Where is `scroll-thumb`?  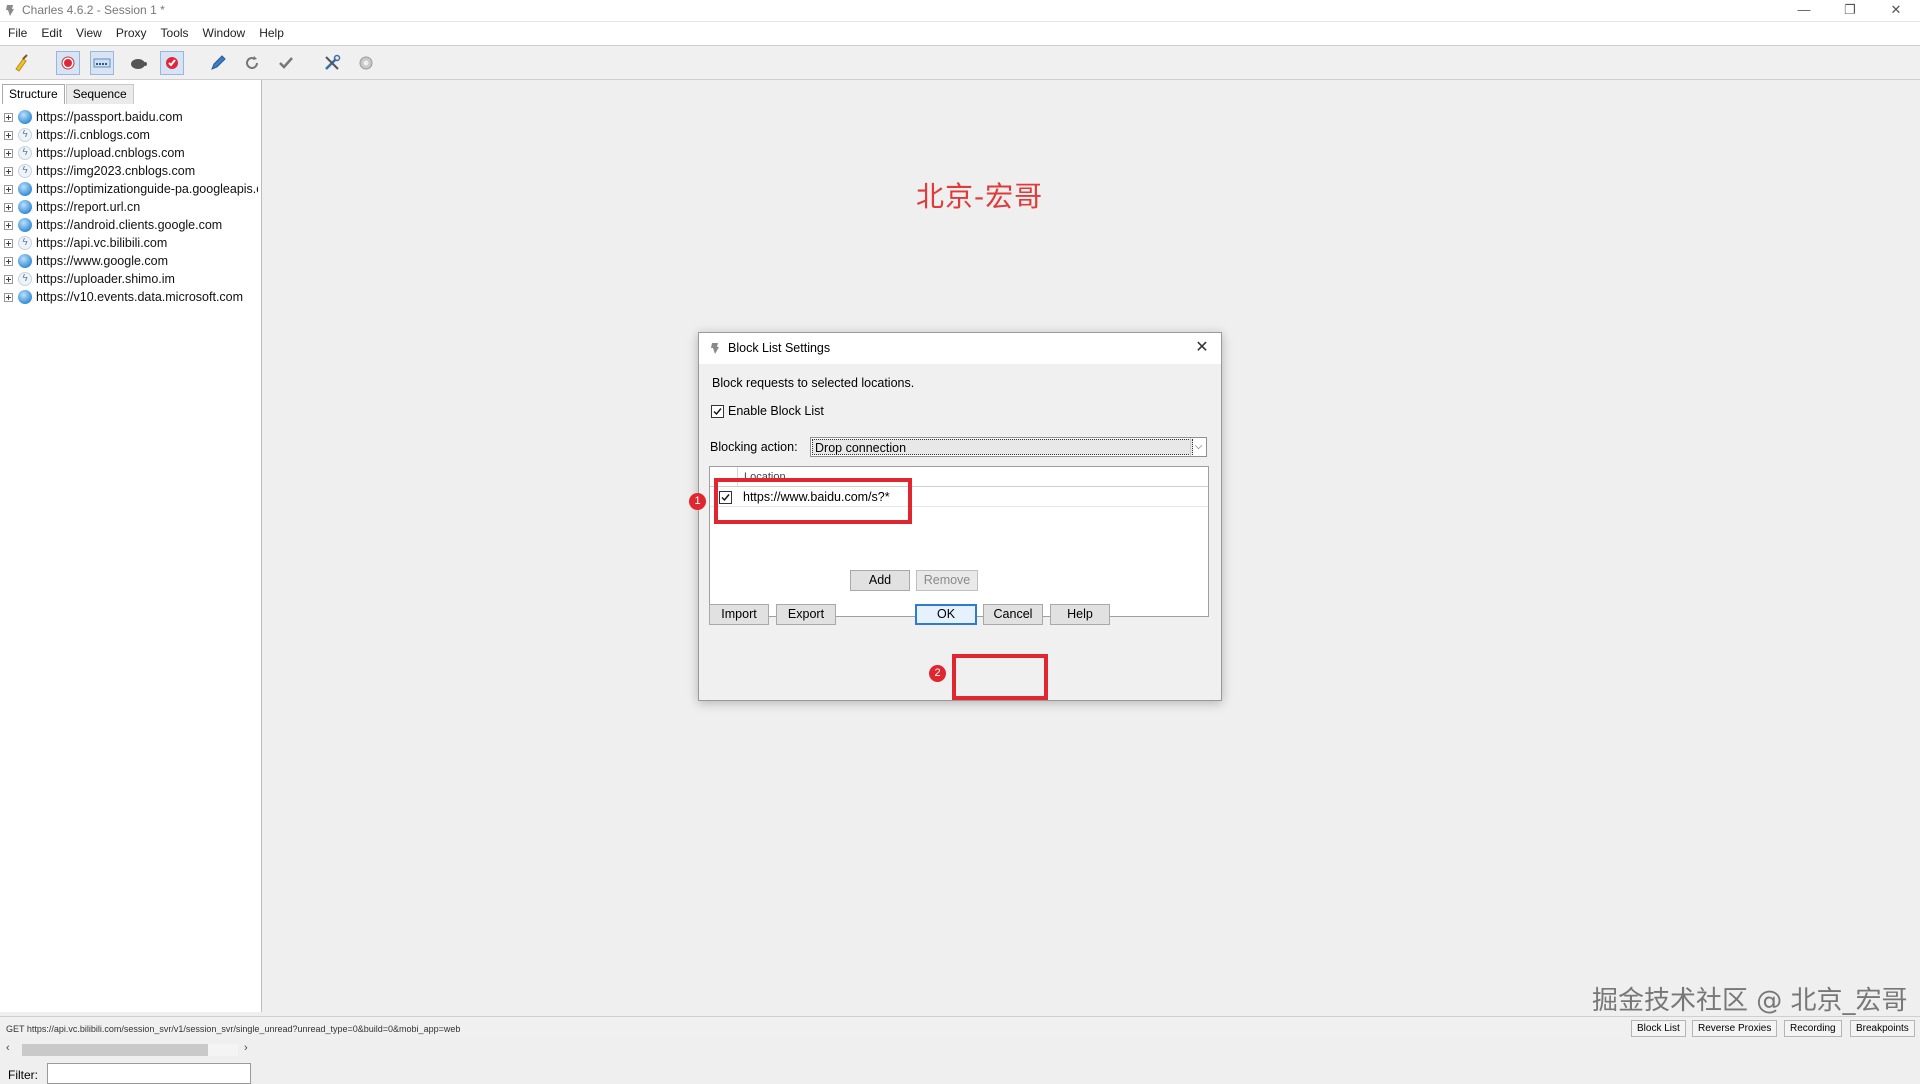
scroll-thumb is located at coordinates (115, 1050).